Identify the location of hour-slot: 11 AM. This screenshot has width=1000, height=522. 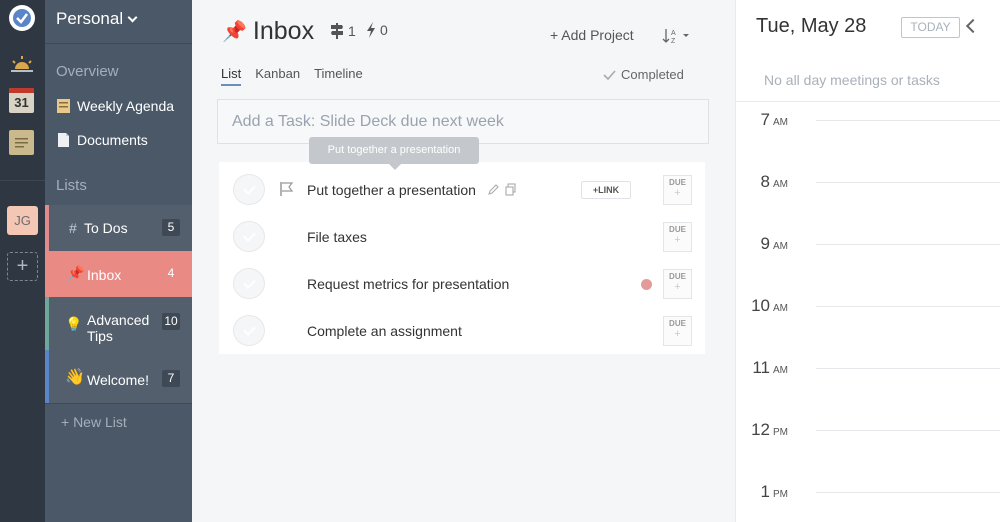
(868, 368).